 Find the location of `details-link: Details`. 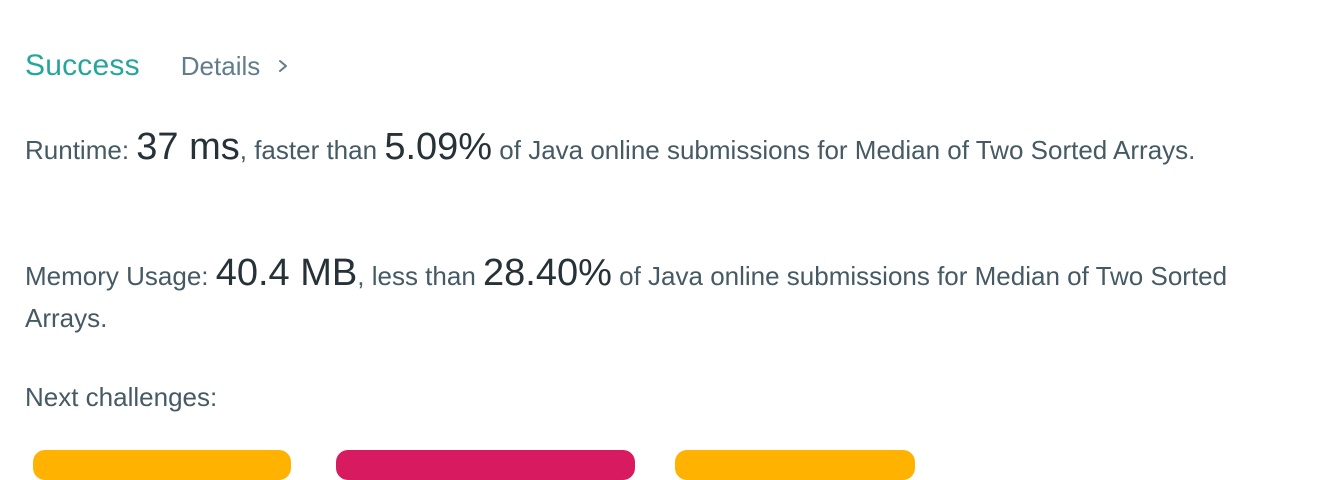

details-link: Details is located at coordinates (234, 66).